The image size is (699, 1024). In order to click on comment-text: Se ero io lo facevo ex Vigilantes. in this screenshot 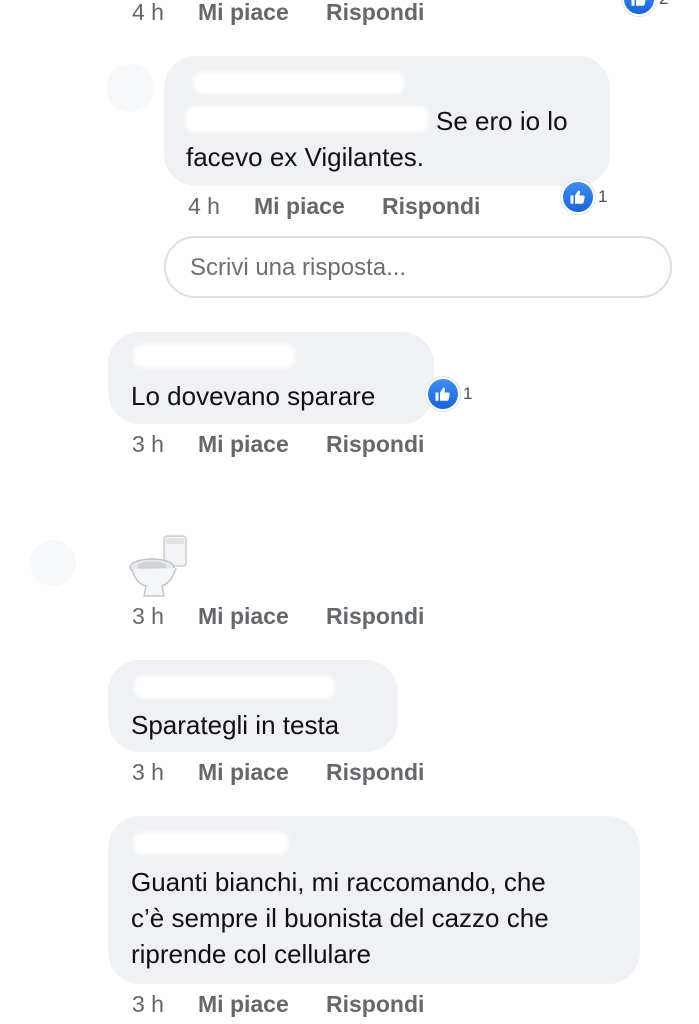, I will do `click(377, 139)`.